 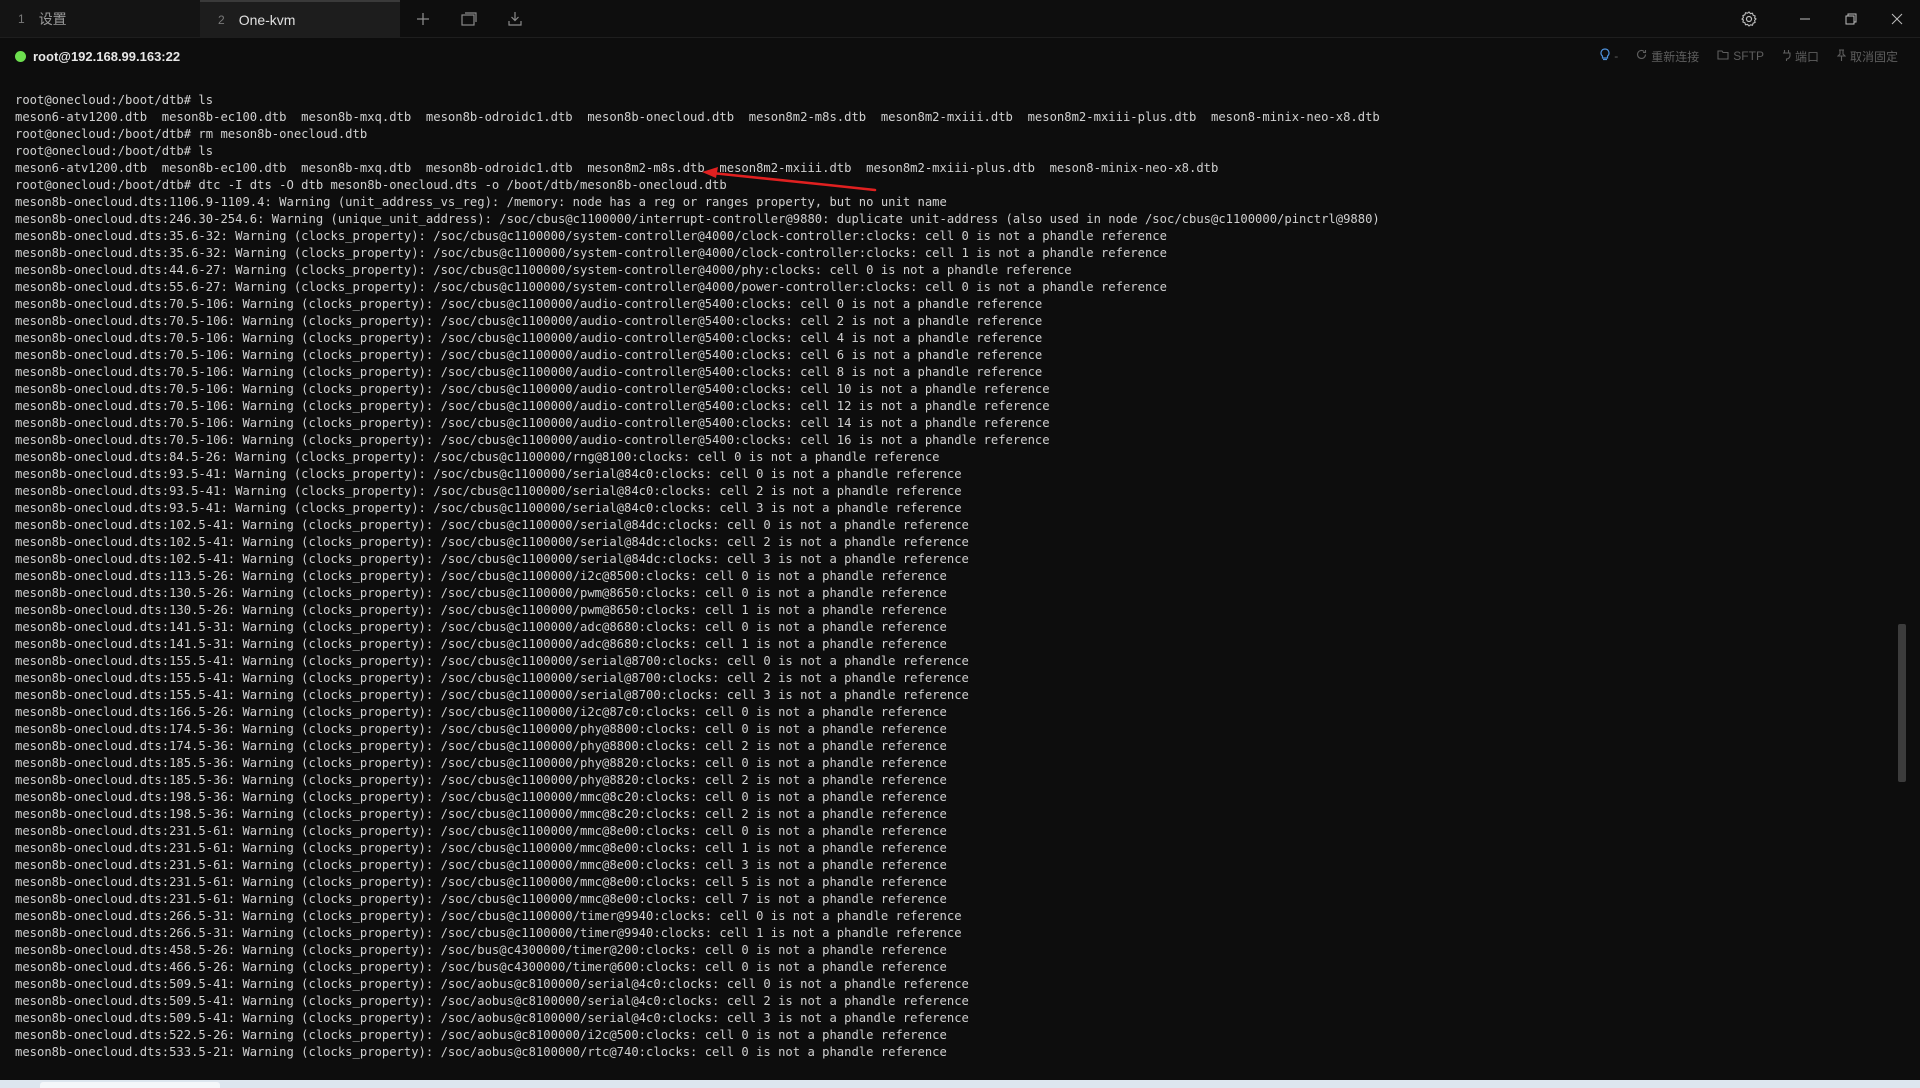 I want to click on connection-actions: - 重新连接 SFTP 端口 取消固定, so click(x=1749, y=56).